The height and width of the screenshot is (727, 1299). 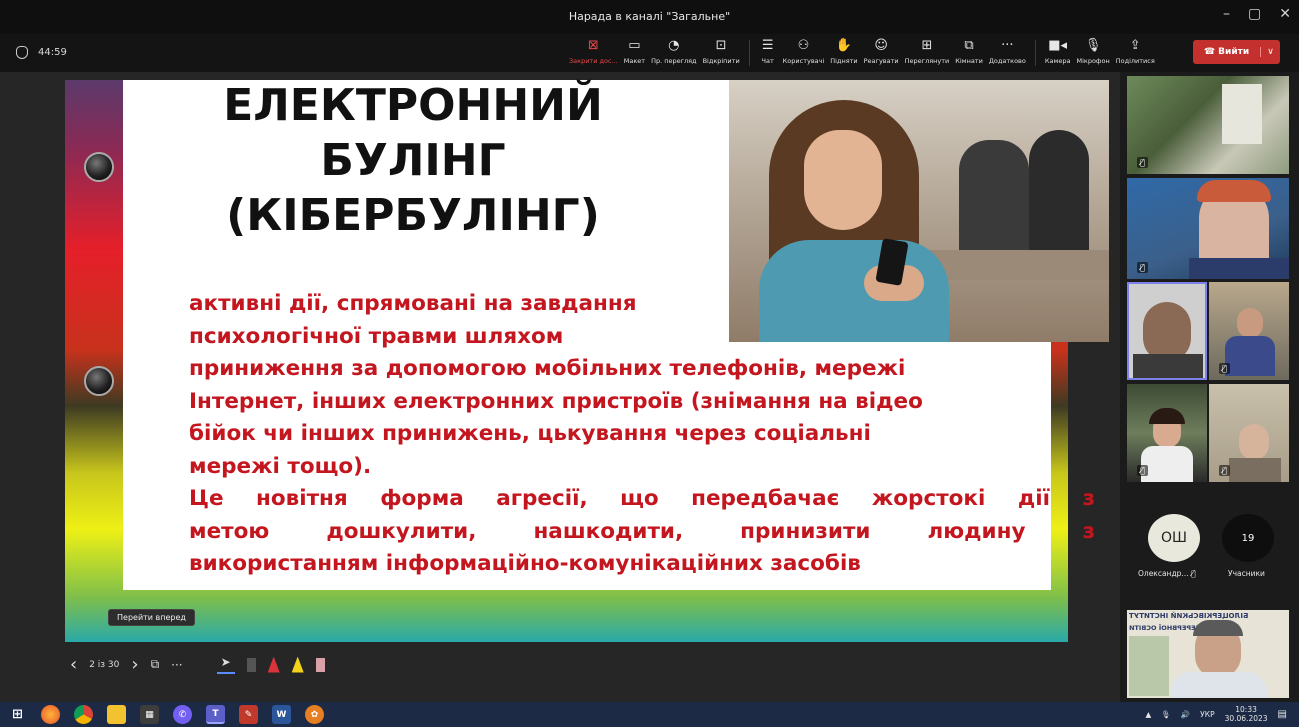 I want to click on react-button: ☺ Реагувати, so click(x=881, y=51).